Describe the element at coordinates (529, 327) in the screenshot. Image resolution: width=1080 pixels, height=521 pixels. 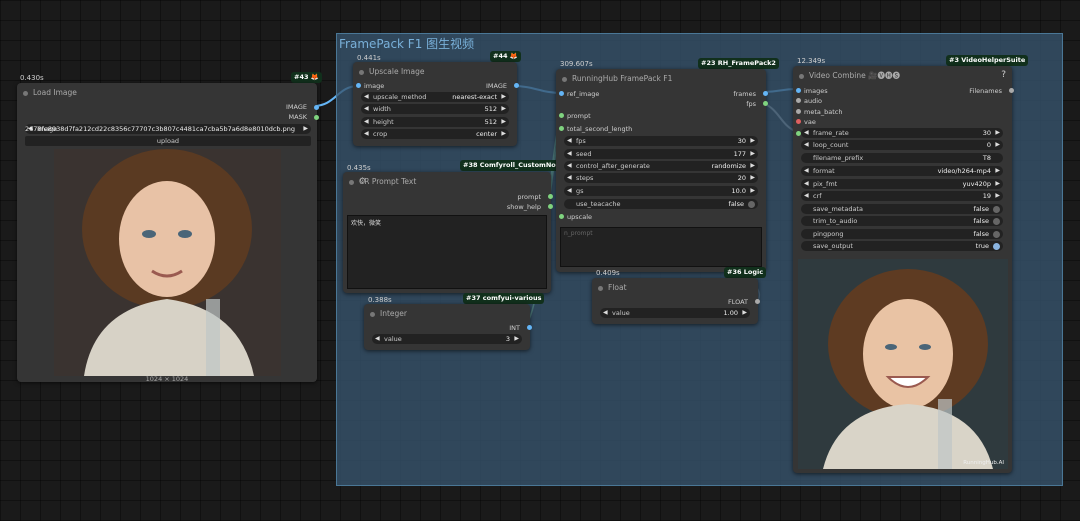
I see `output-int-port` at that location.